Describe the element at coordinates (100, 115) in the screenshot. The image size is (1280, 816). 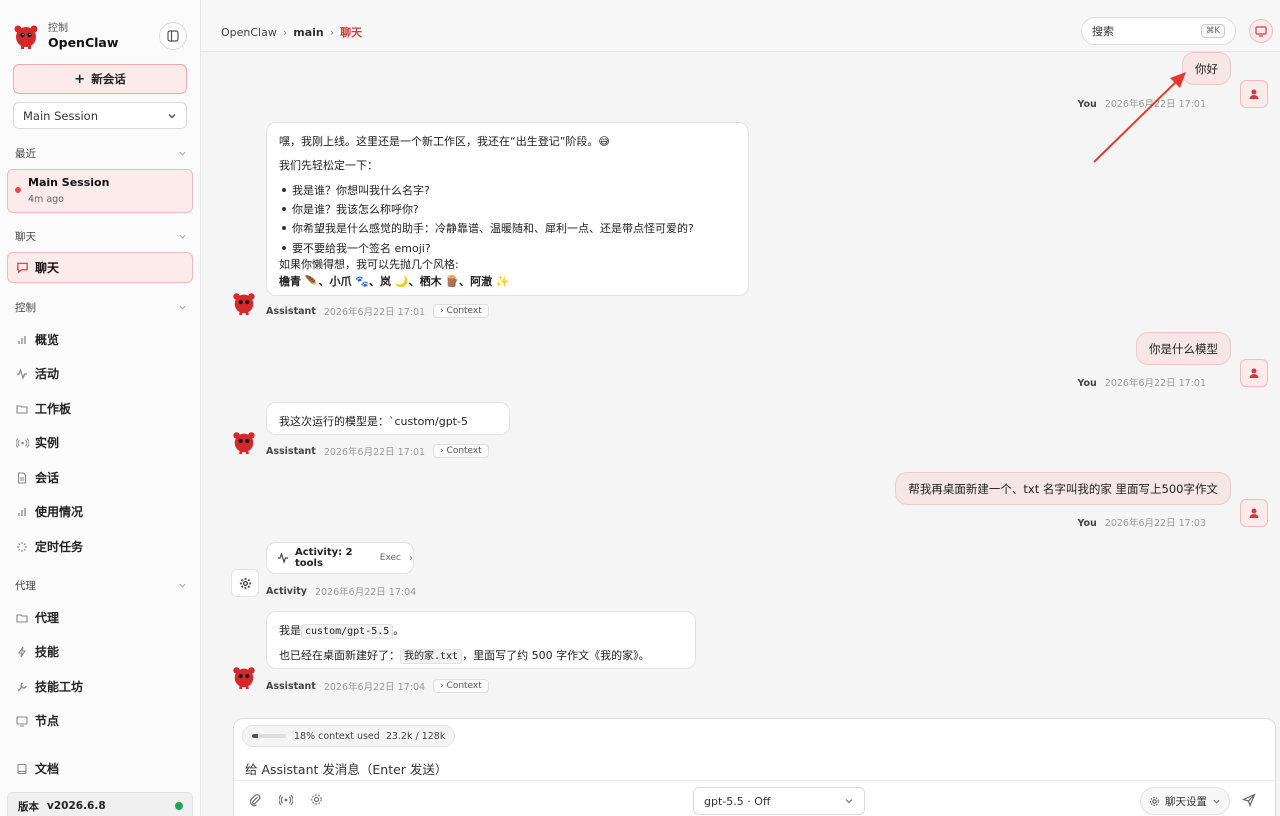
I see `session-select: Main Session` at that location.